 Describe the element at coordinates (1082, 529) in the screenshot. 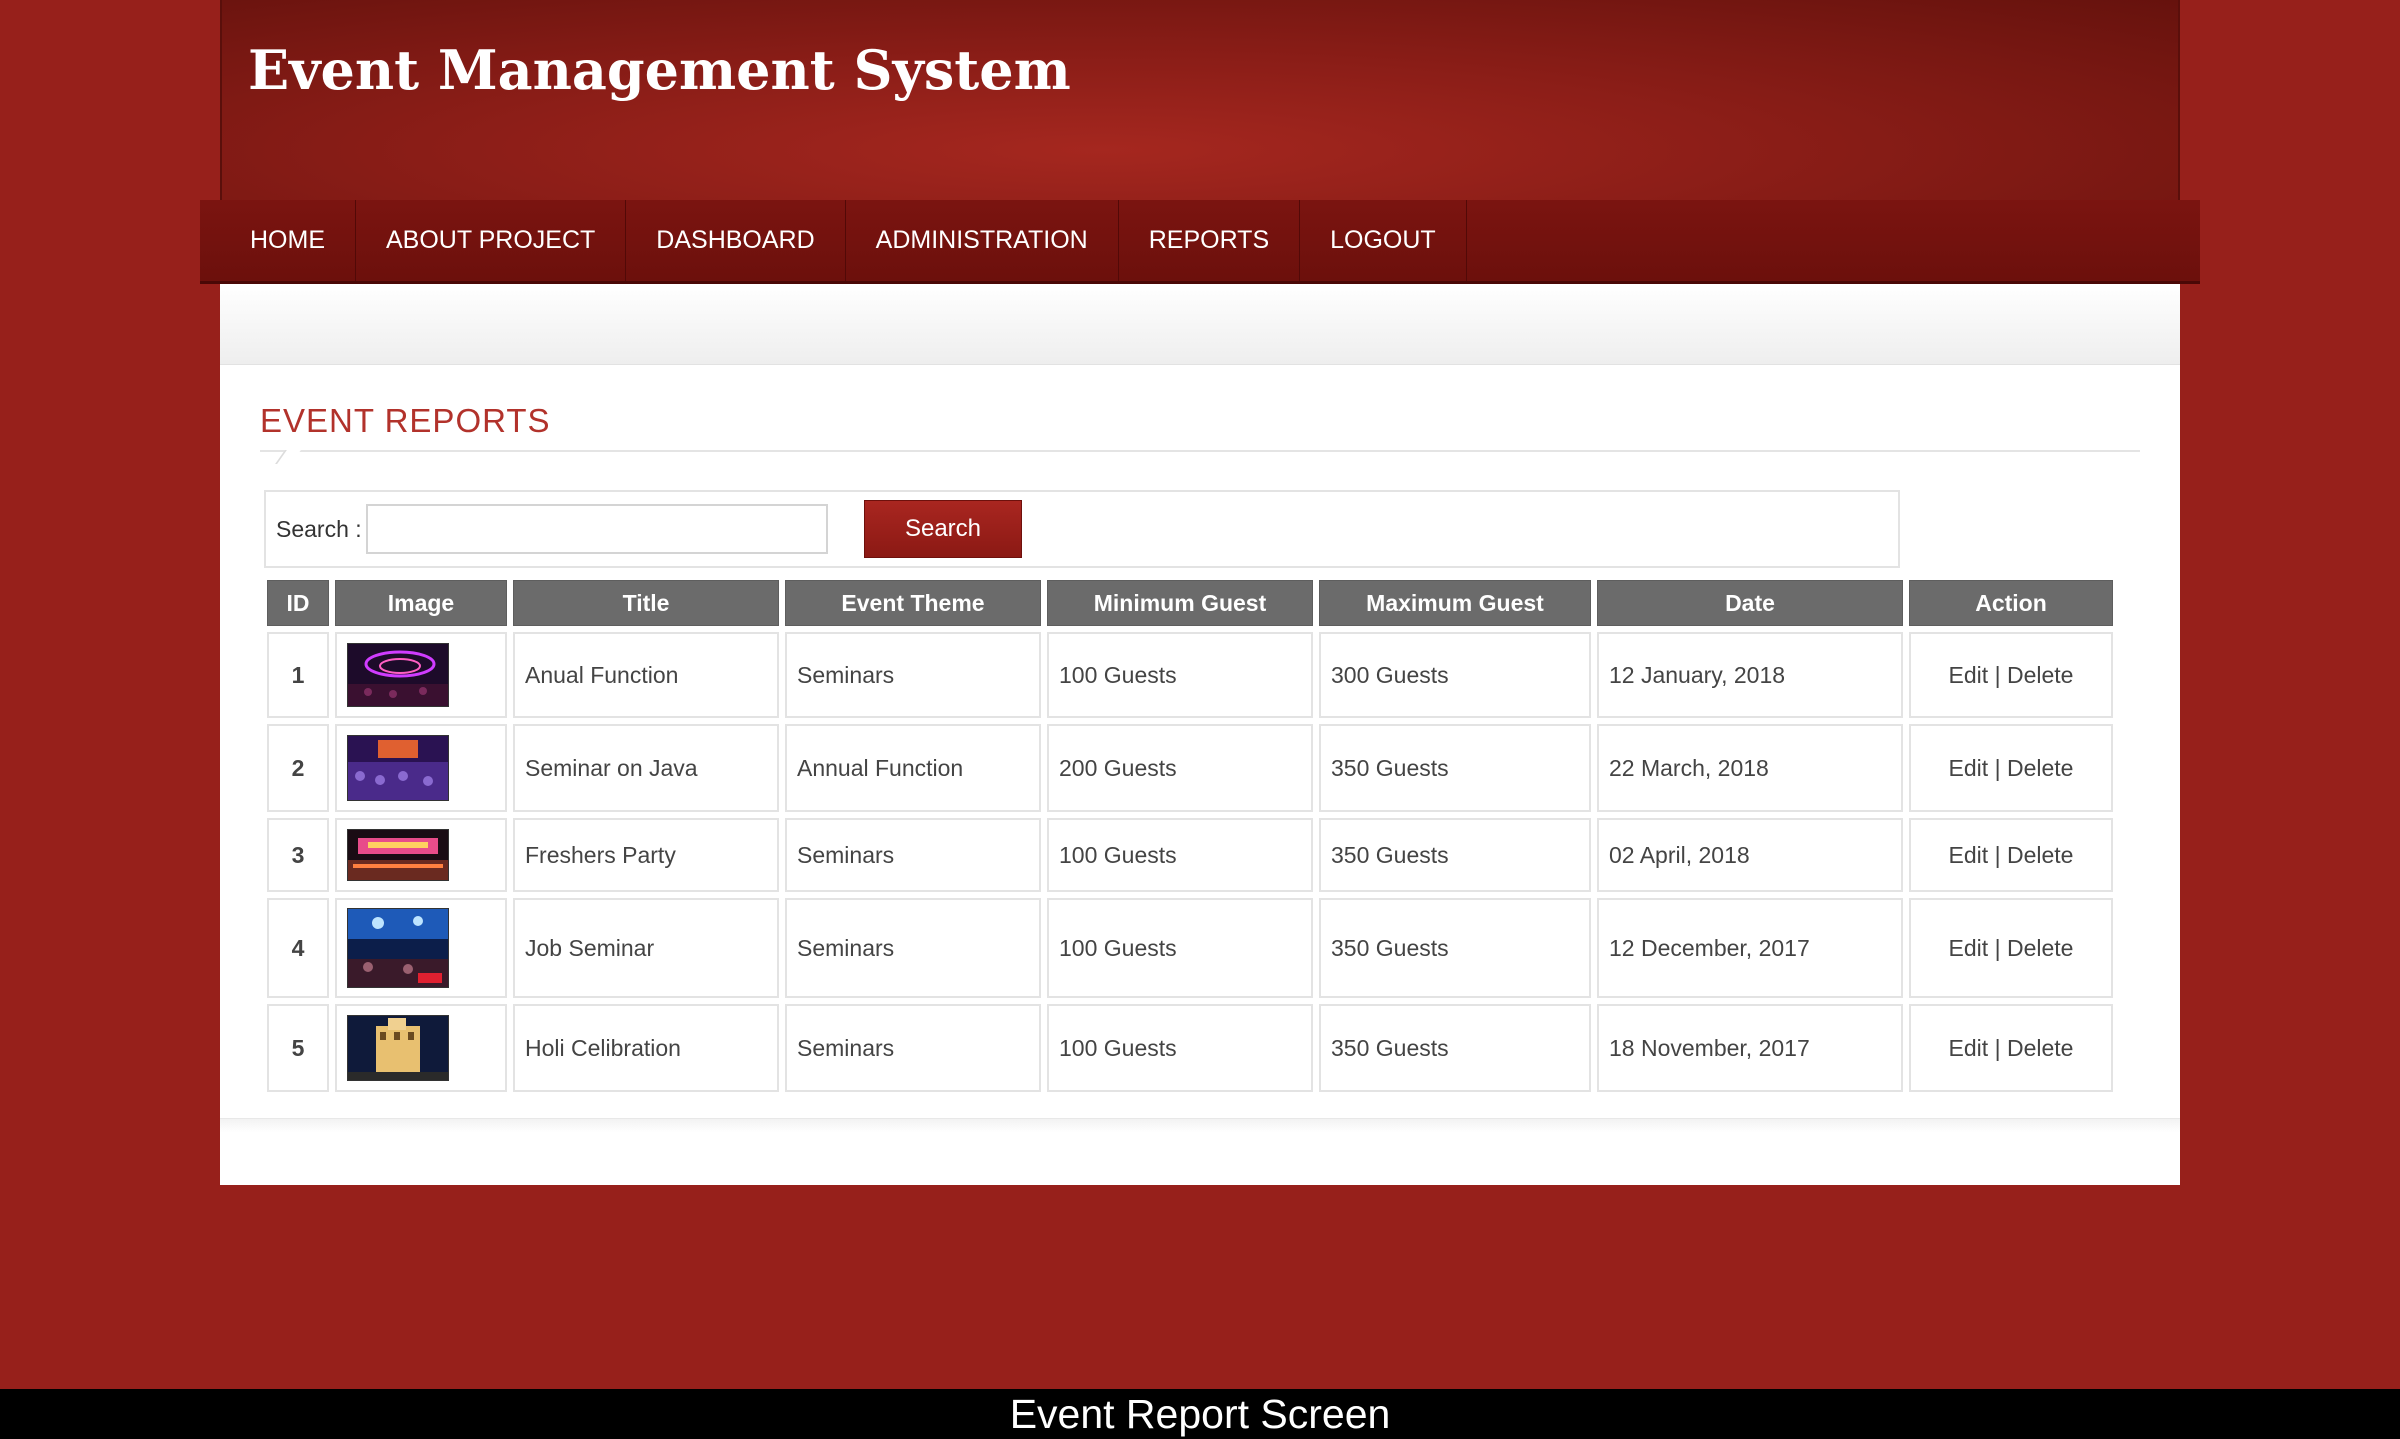

I see `search-form: Search` at that location.